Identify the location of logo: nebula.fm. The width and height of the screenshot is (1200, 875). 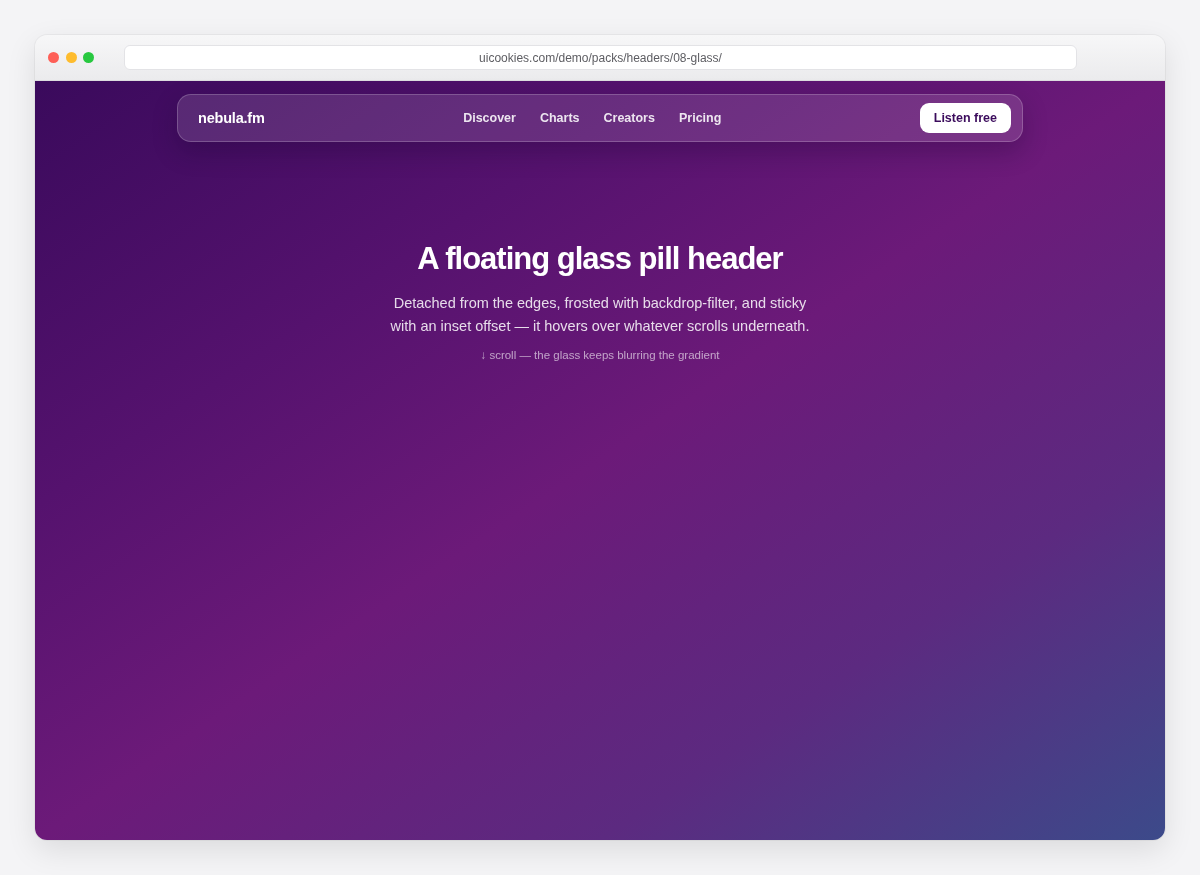
(231, 118).